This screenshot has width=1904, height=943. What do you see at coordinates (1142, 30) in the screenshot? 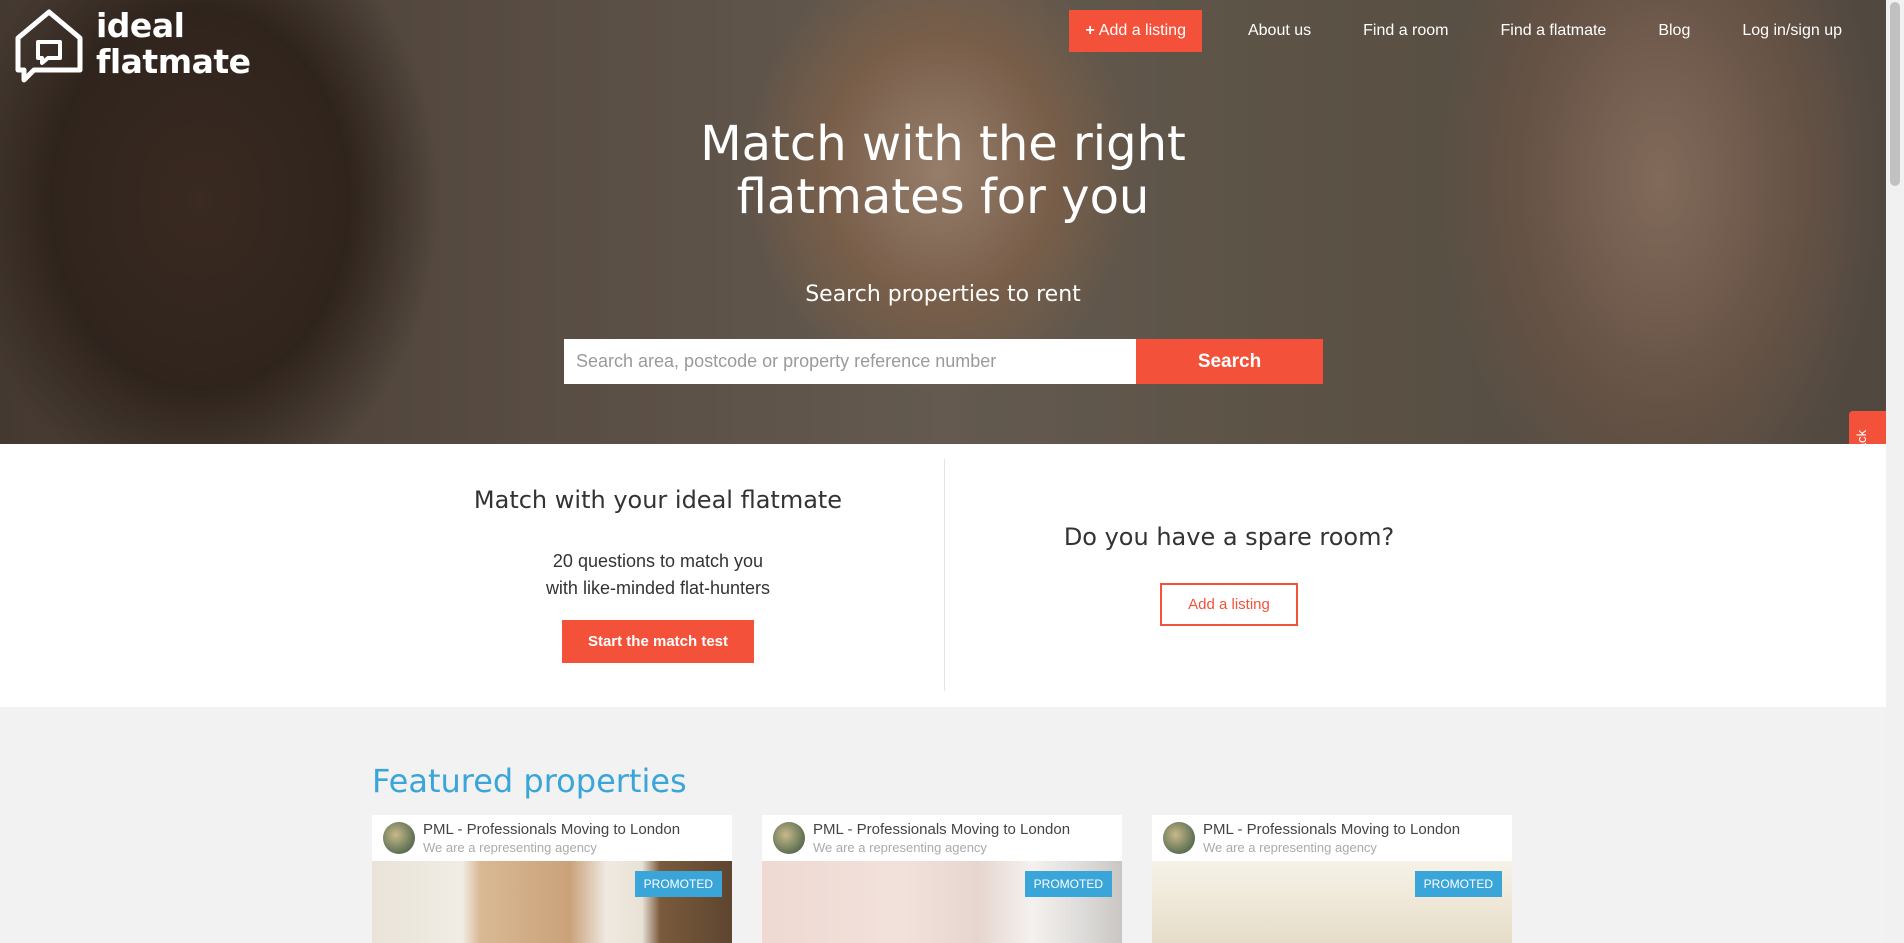
I see `nav-add-listing-label: Add a listing` at bounding box center [1142, 30].